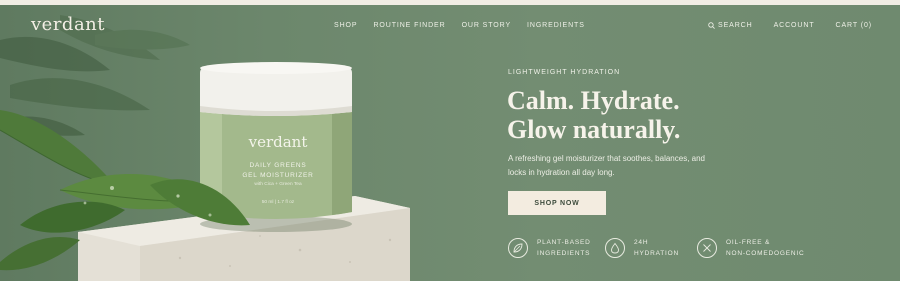 The height and width of the screenshot is (281, 900). I want to click on feature-line1: PLANT-BASED, so click(564, 242).